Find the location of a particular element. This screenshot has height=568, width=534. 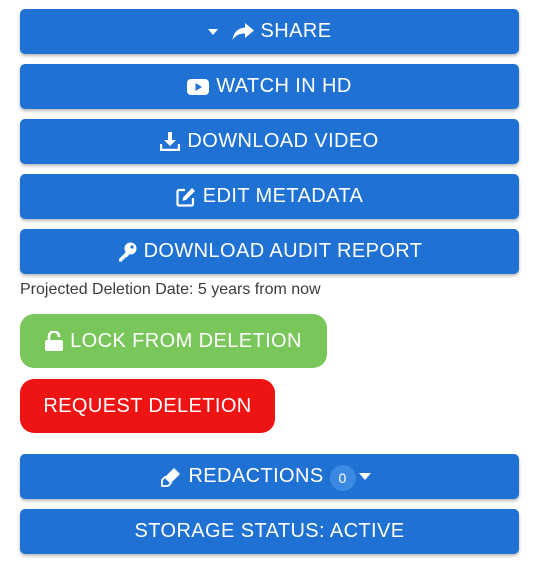

share-button: SHARE is located at coordinates (269, 31).